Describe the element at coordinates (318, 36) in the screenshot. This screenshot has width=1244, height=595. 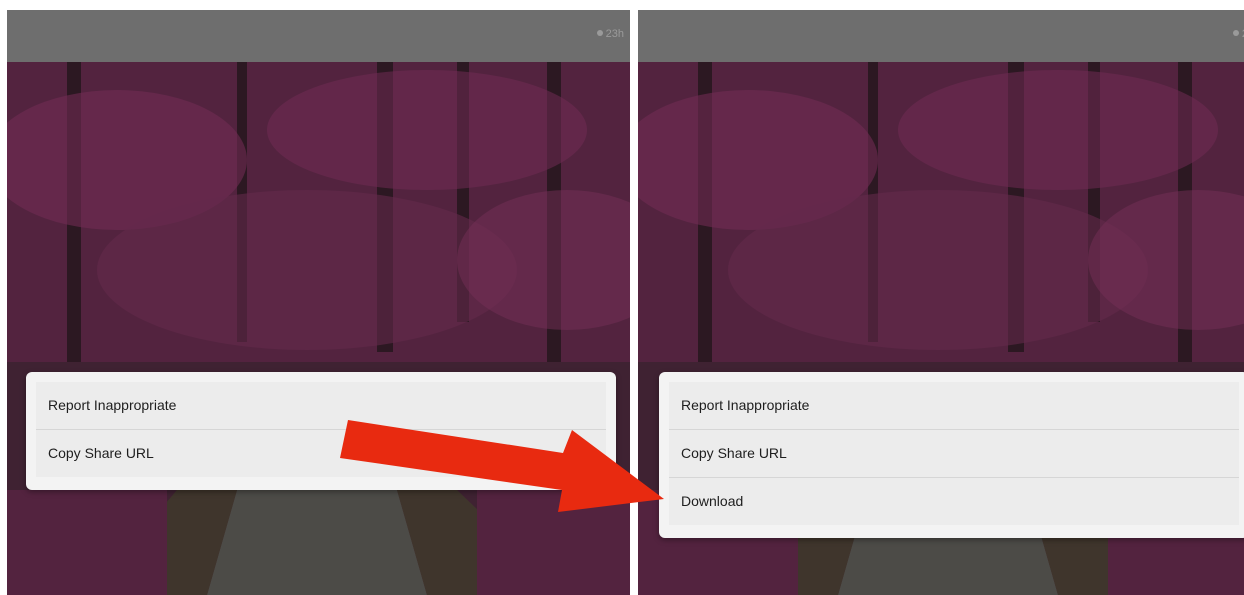
I see `top-bar: 23h` at that location.